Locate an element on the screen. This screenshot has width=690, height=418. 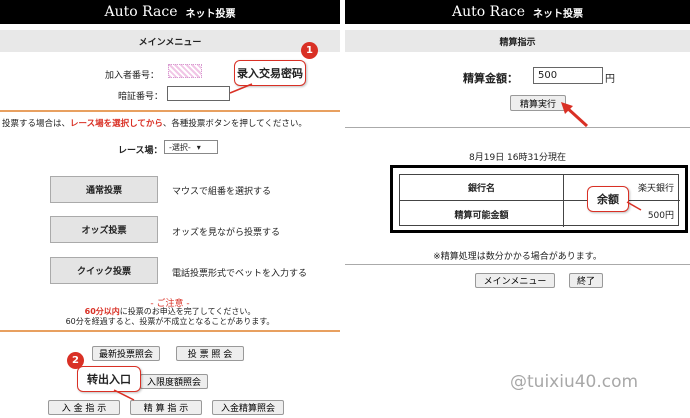
vote-inquiry-button: 投 票 照 会 is located at coordinates (210, 353).